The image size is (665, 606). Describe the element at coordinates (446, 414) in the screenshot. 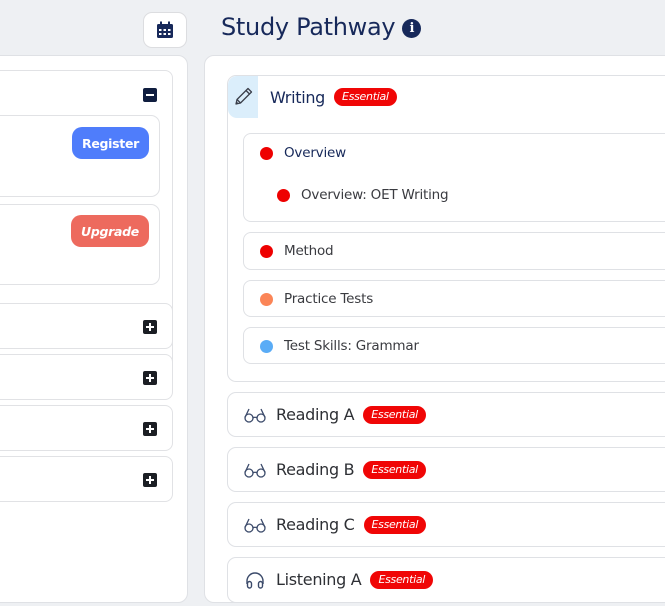

I see `section-reading-a: Reading A Essential` at that location.